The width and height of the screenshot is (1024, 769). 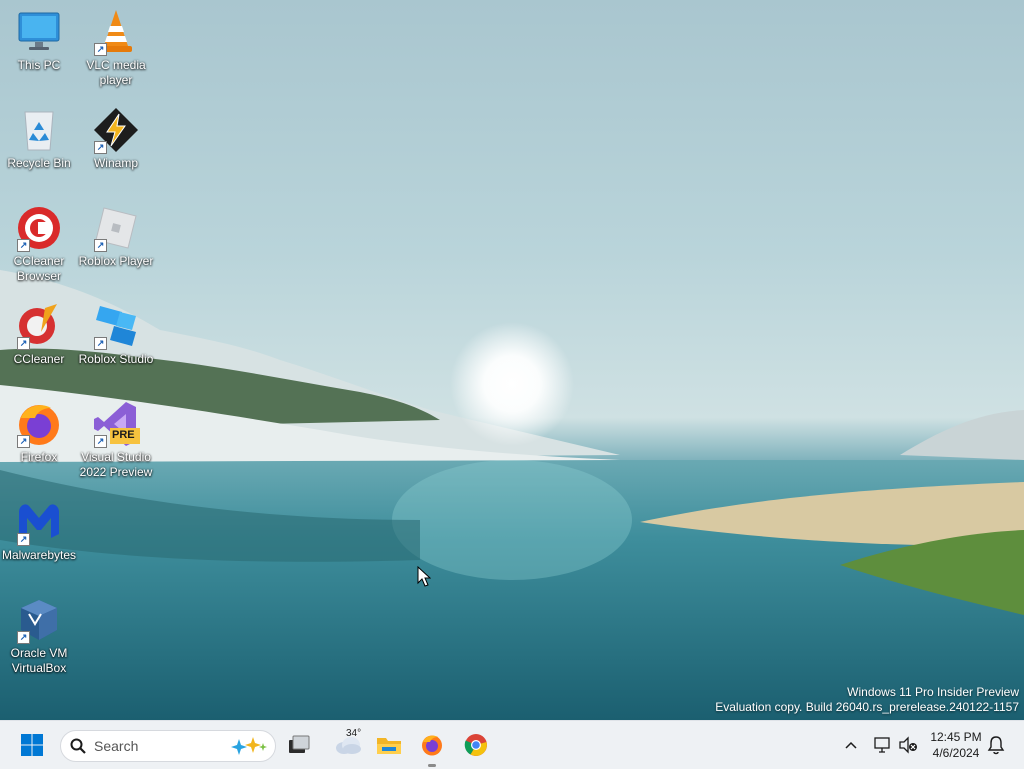 I want to click on taskbar-chrome, so click(x=476, y=745).